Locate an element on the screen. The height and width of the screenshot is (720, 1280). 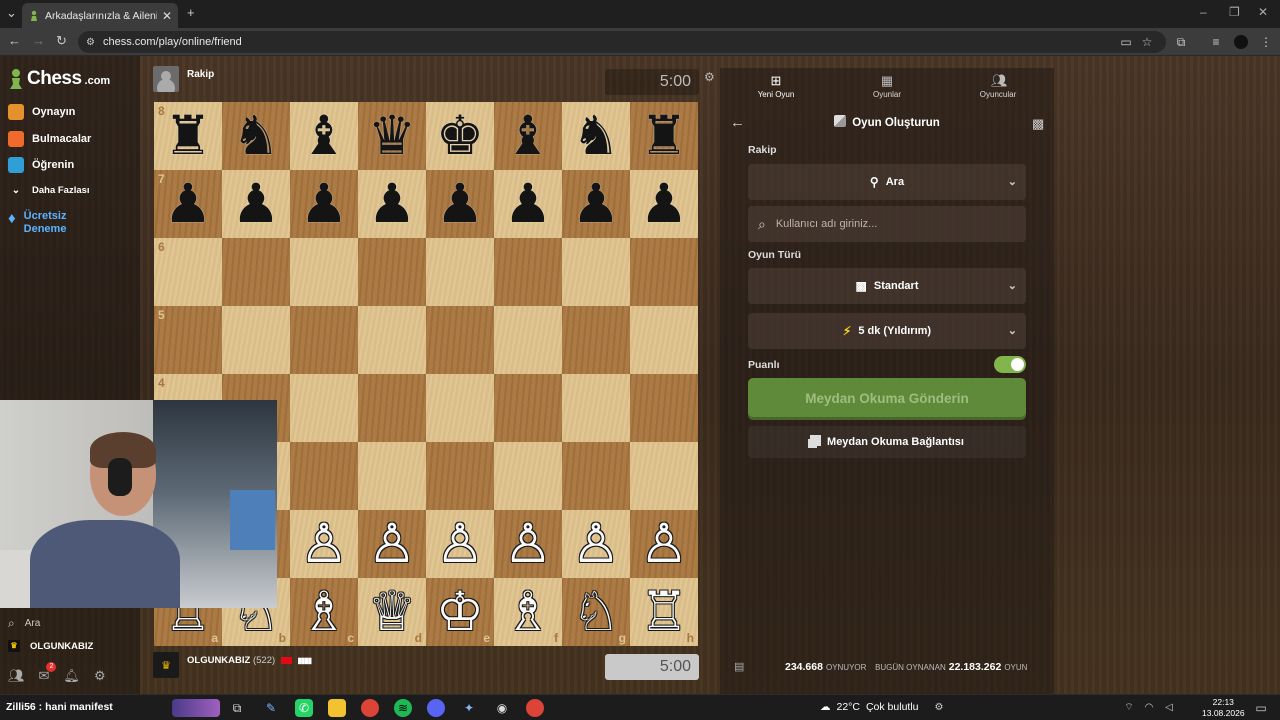
settings-gear-icon: ⚙ is located at coordinates (100, 676).